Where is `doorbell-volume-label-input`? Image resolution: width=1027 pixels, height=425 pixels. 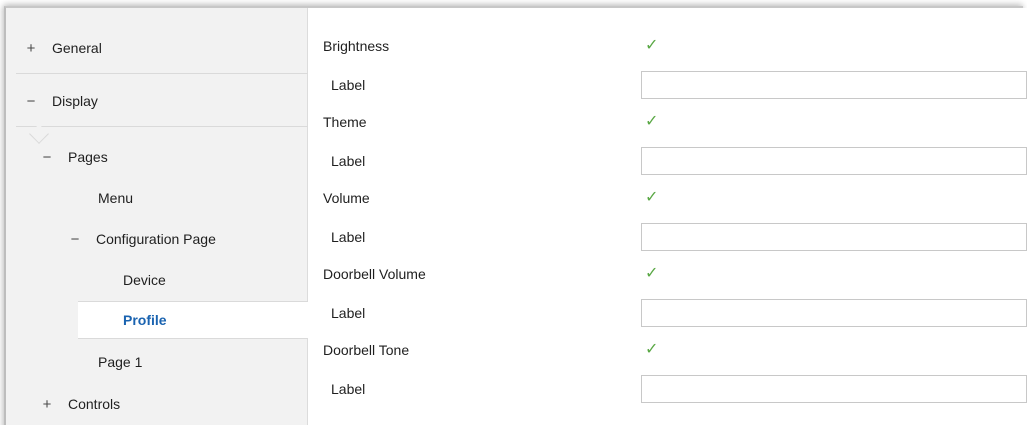
doorbell-volume-label-input is located at coordinates (834, 313).